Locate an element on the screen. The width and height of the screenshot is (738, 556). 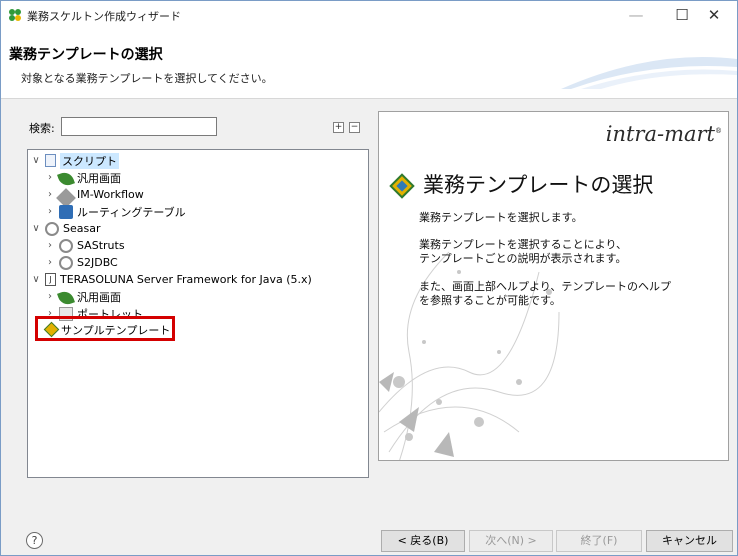
next-button: 次へ(N) > is located at coordinates (511, 541).